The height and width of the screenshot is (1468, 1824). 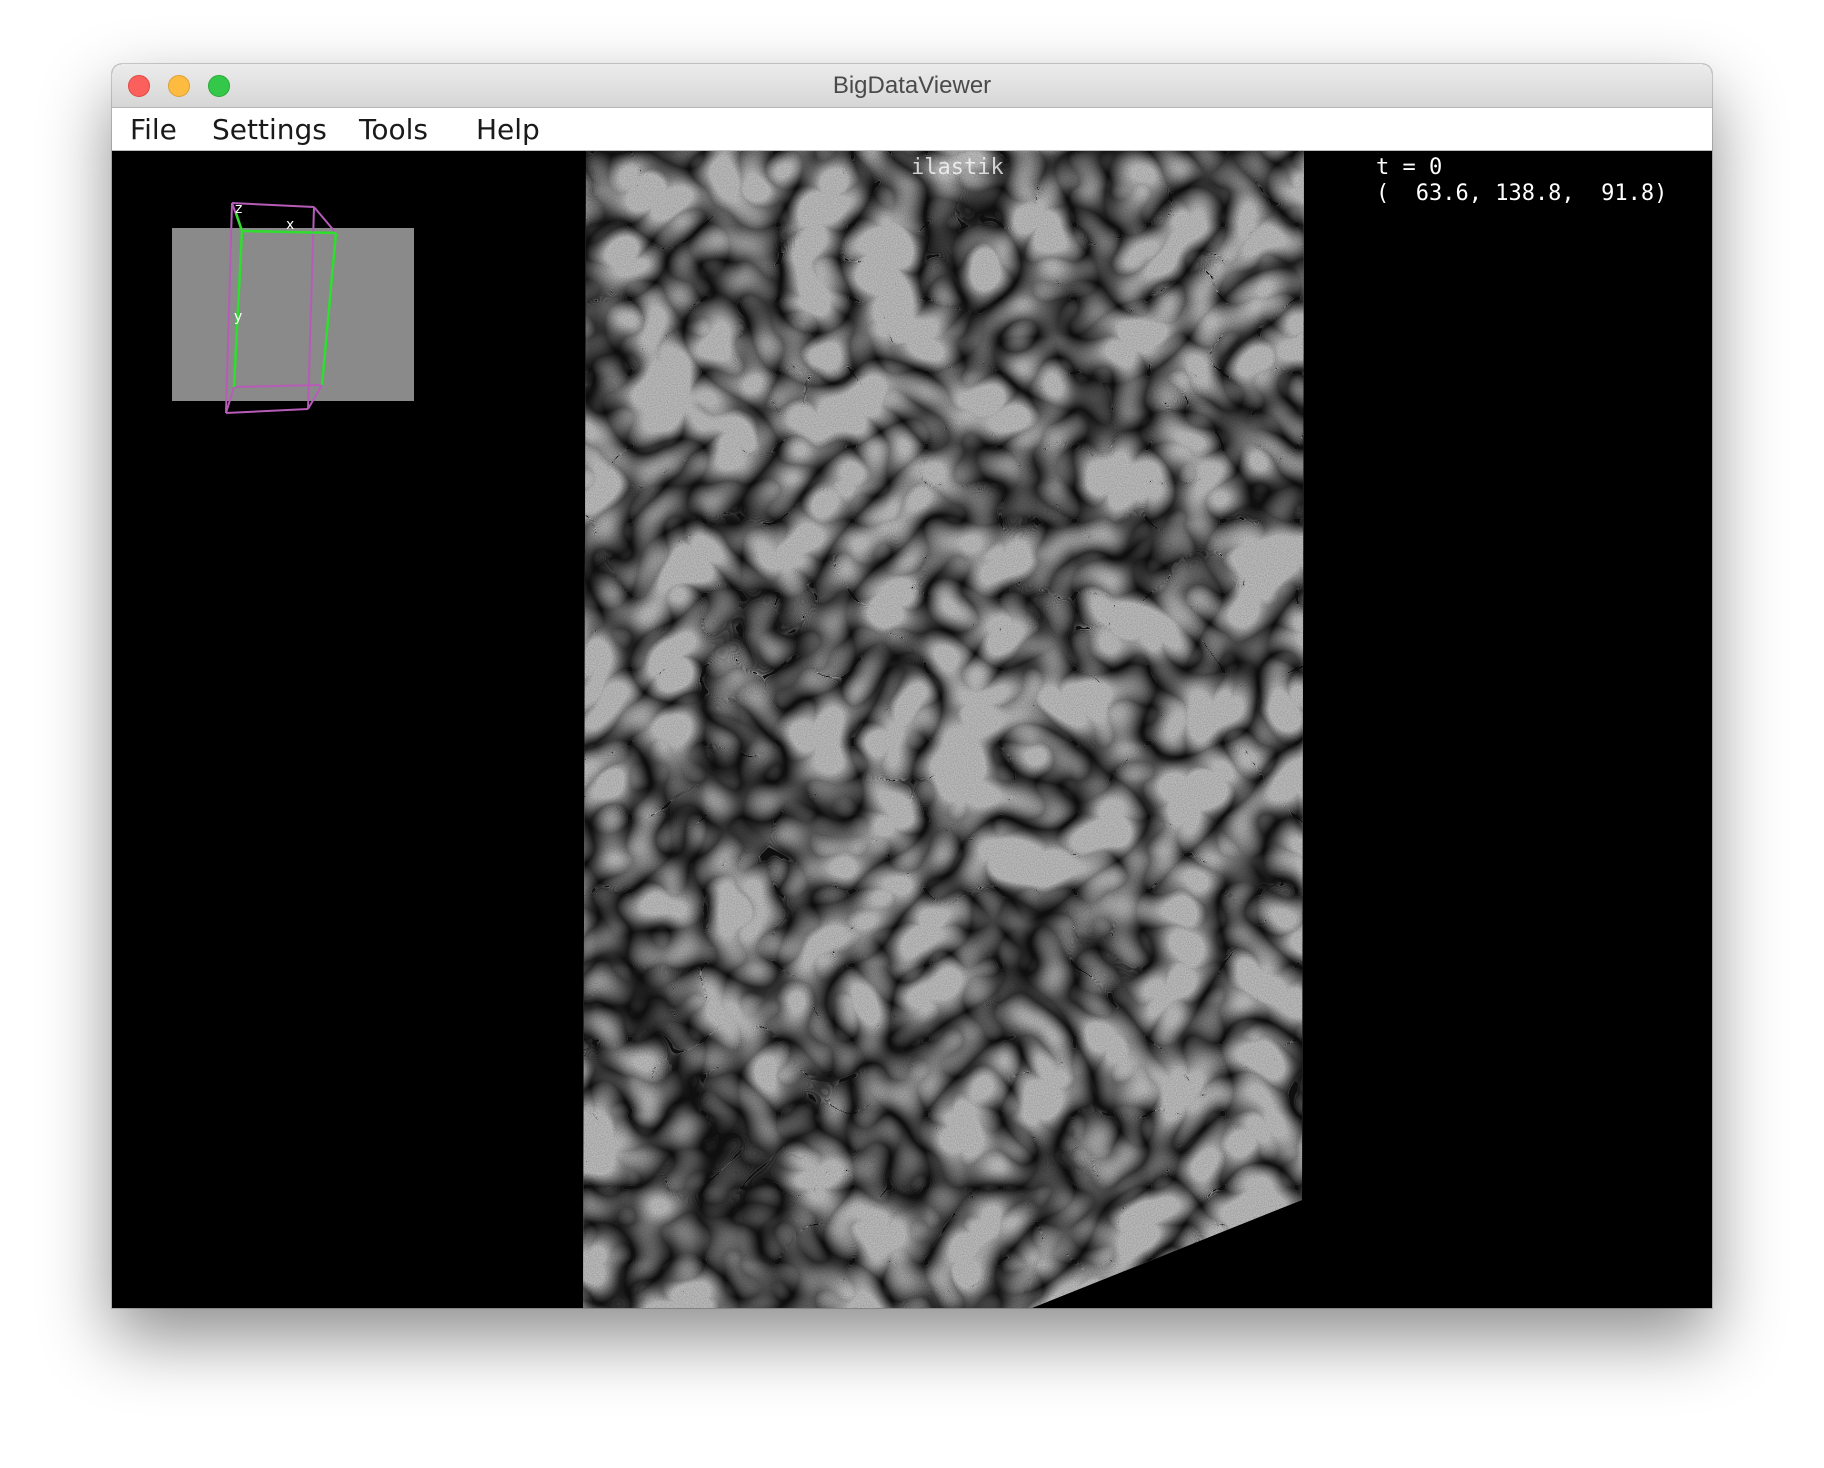 What do you see at coordinates (508, 129) in the screenshot?
I see `menu-help: Help` at bounding box center [508, 129].